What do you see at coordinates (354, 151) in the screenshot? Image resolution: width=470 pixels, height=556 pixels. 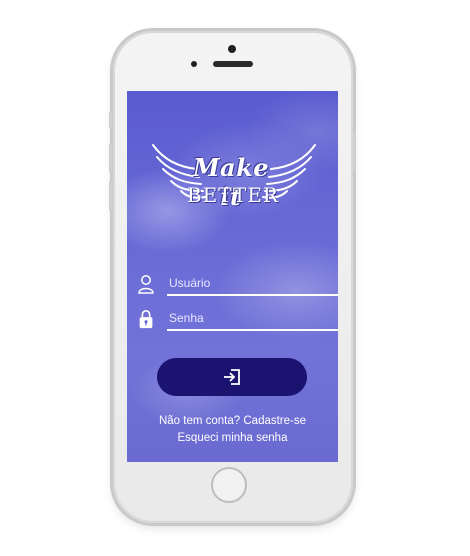 I see `power-button` at bounding box center [354, 151].